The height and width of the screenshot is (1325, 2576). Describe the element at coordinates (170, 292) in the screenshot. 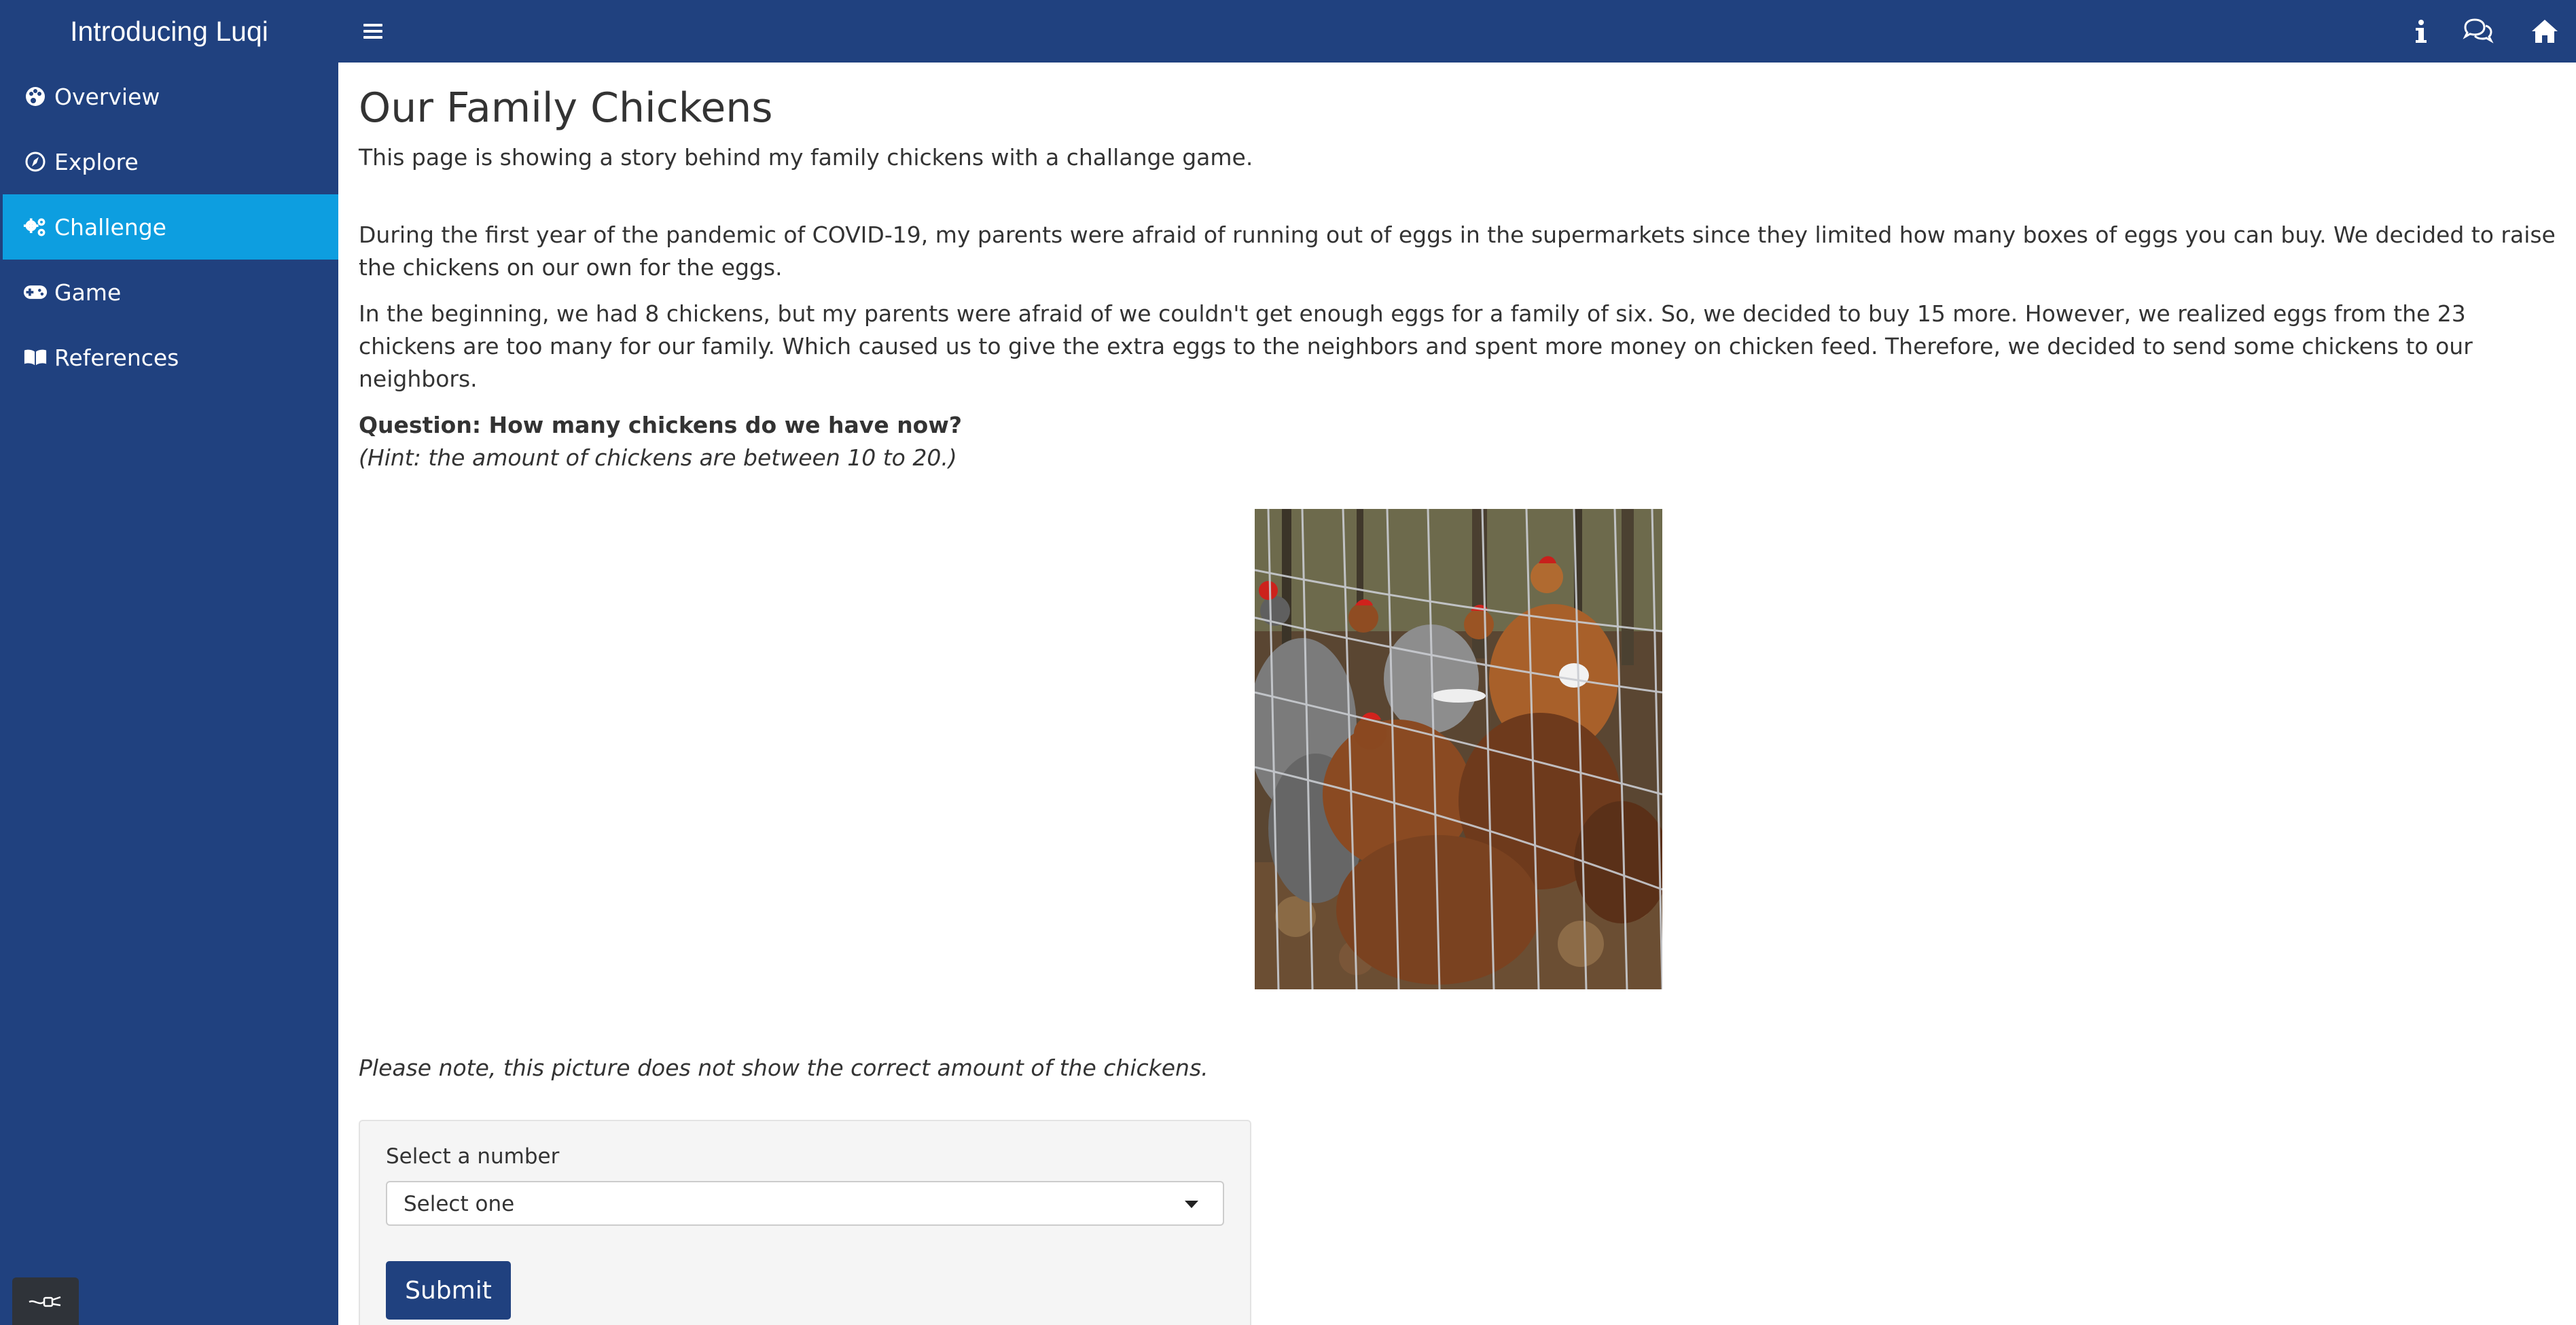

I see `sidebar-item-game: Game` at that location.